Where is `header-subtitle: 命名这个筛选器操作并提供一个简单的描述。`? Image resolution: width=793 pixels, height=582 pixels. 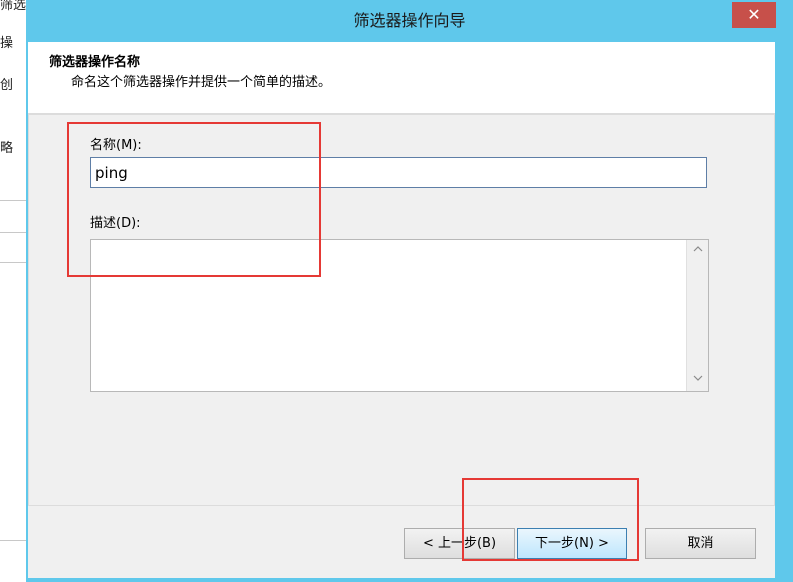
header-subtitle: 命名这个筛选器操作并提供一个简单的描述。 is located at coordinates (201, 82).